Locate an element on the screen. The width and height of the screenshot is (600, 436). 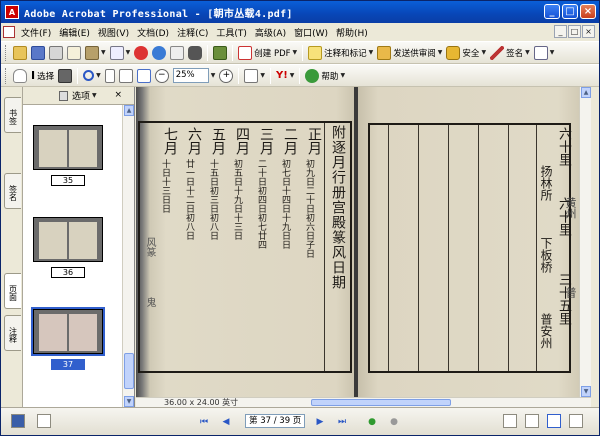
single-page-view-icon is located at coordinates (510, 421).